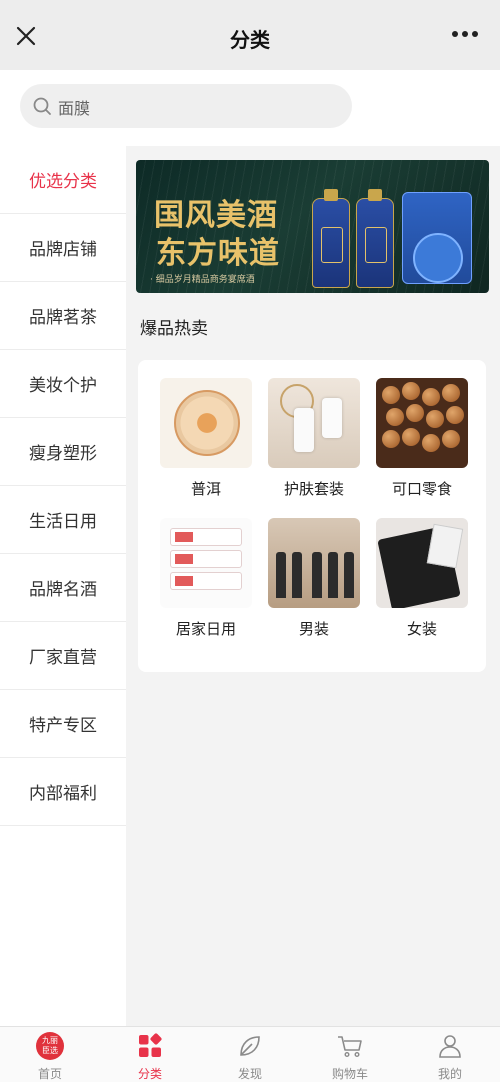 The height and width of the screenshot is (1082, 500). I want to click on home-logo-icon: 九丽 臣选, so click(50, 1046).